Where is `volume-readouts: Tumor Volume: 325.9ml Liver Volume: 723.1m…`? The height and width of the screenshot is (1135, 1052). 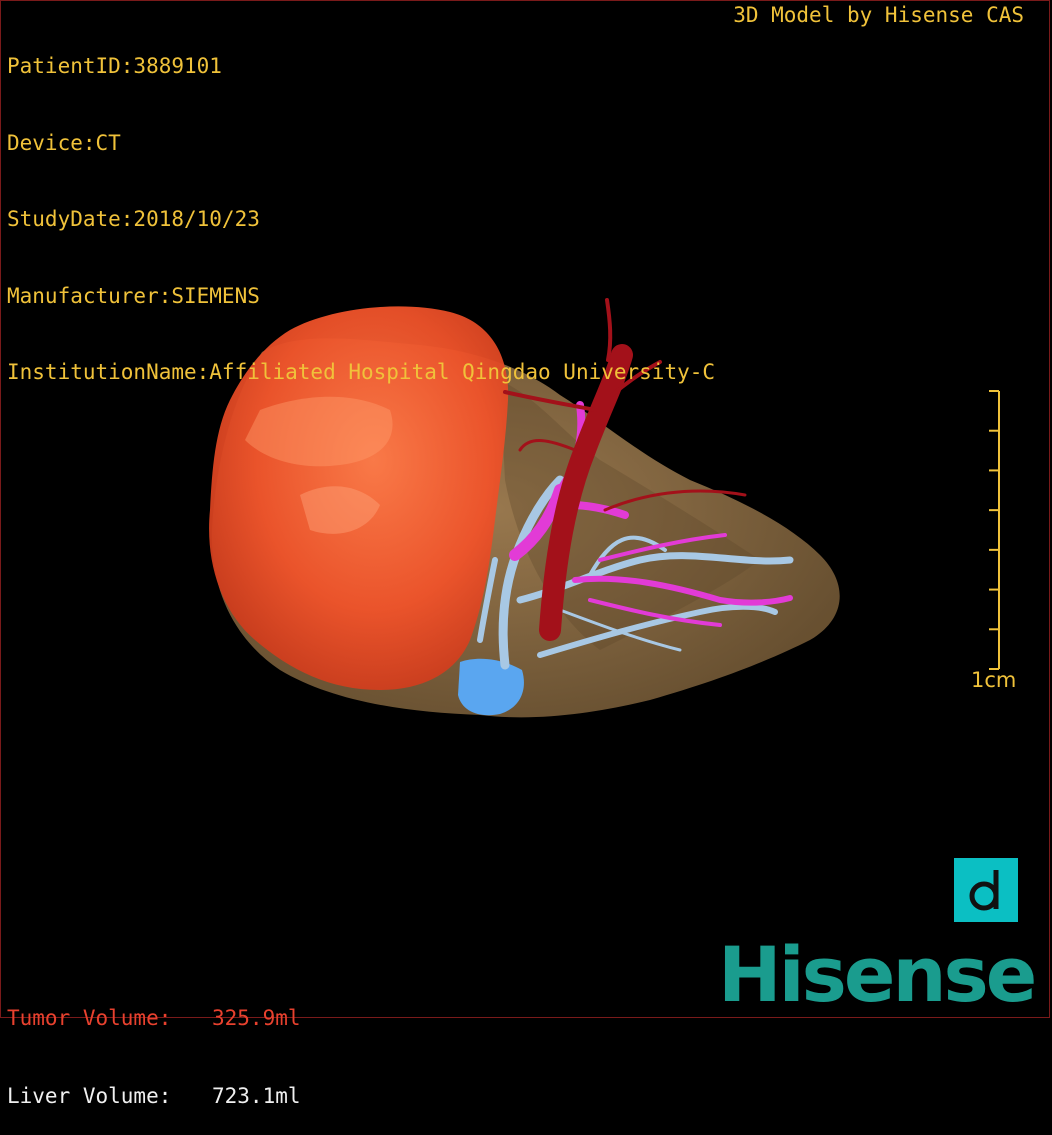
volume-readouts: Tumor Volume: 325.9ml Liver Volume: 723.1m… is located at coordinates (154, 1044).